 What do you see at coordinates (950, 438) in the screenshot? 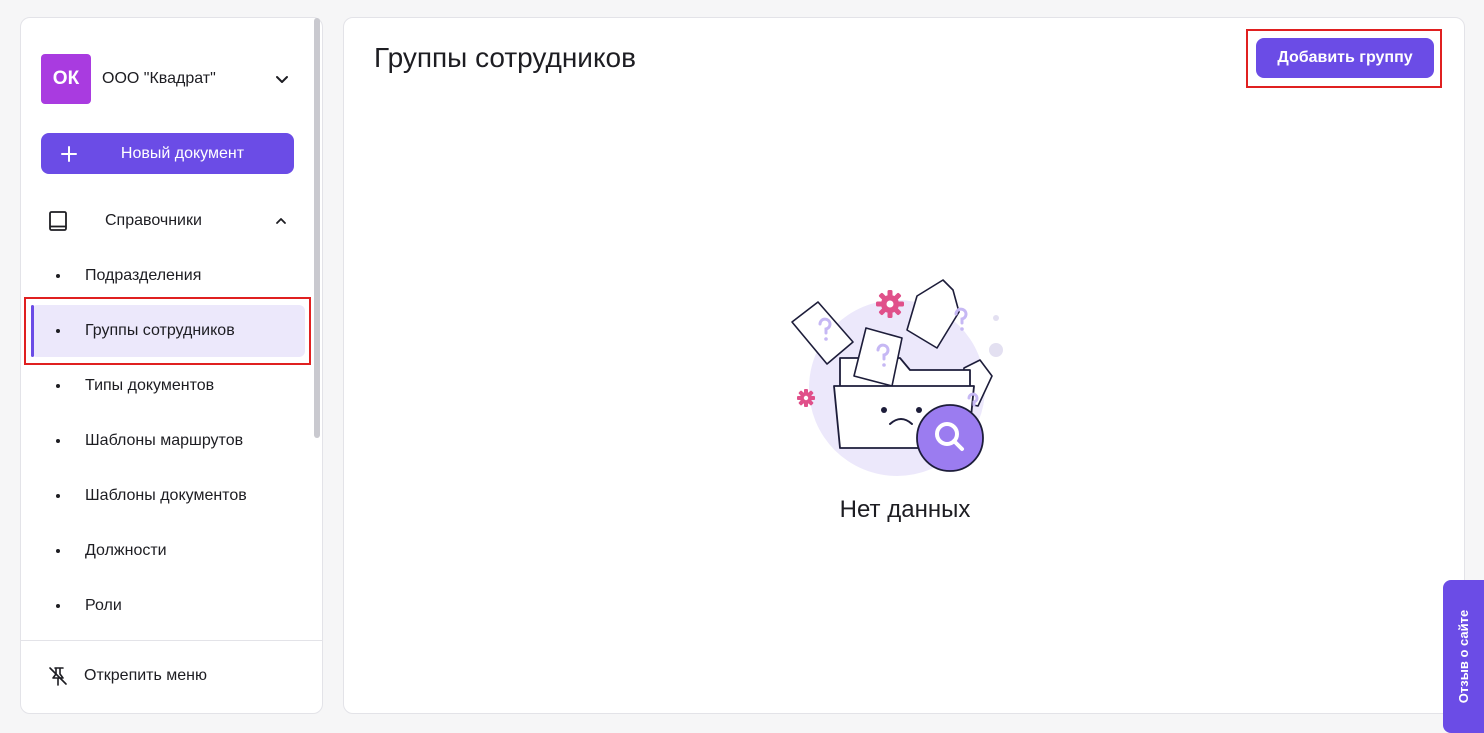
I see `search-icon` at bounding box center [950, 438].